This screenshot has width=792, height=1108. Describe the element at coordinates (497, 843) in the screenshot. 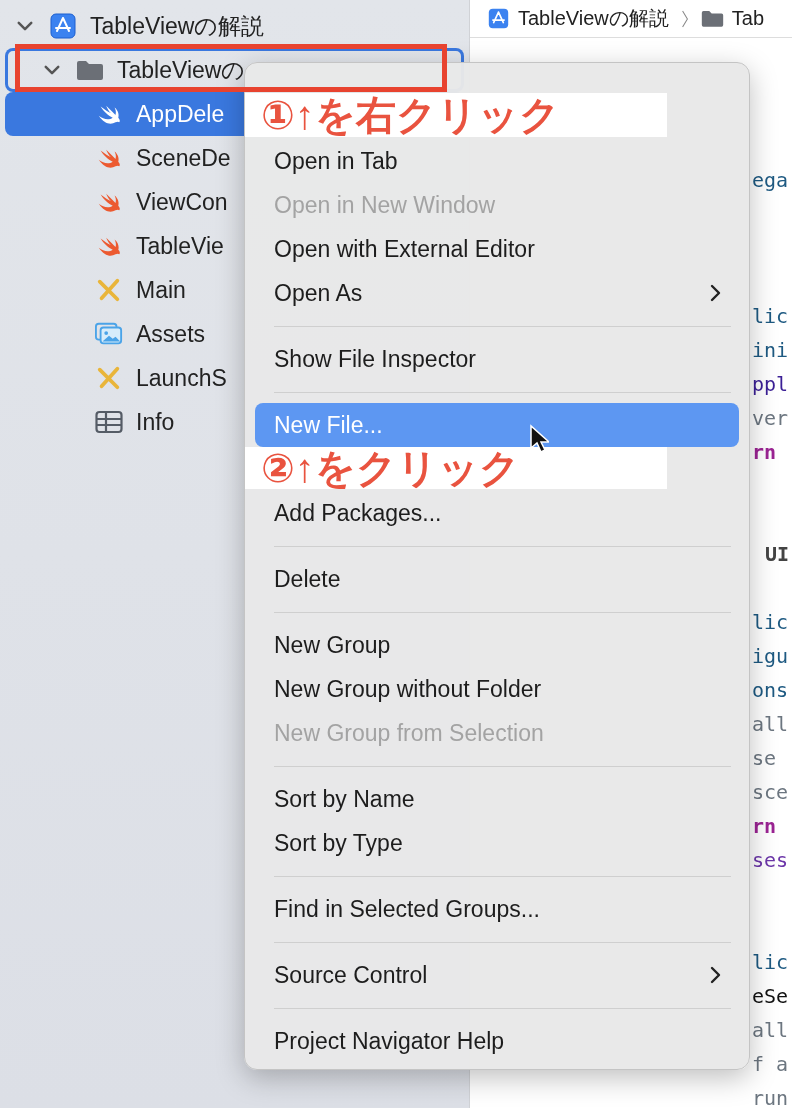

I see `menu-item: Sort by Type` at that location.